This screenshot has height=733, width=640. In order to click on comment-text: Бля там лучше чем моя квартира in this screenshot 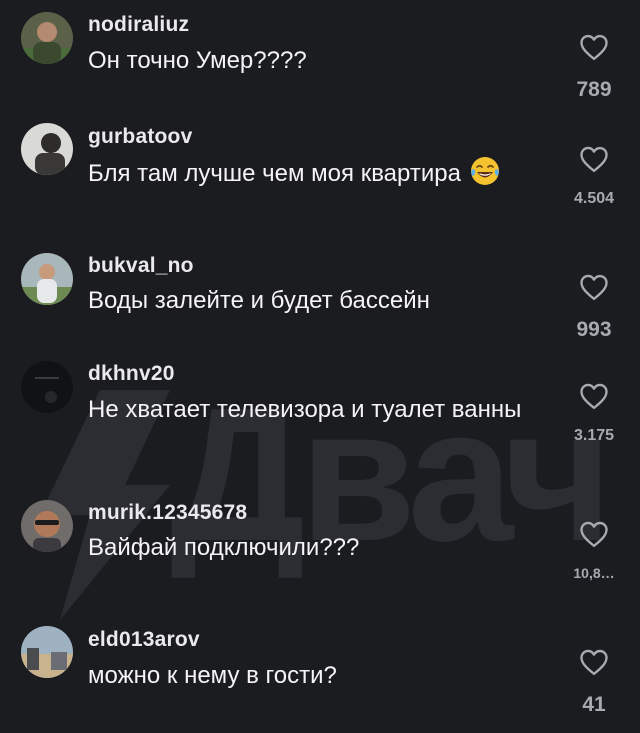, I will do `click(308, 172)`.